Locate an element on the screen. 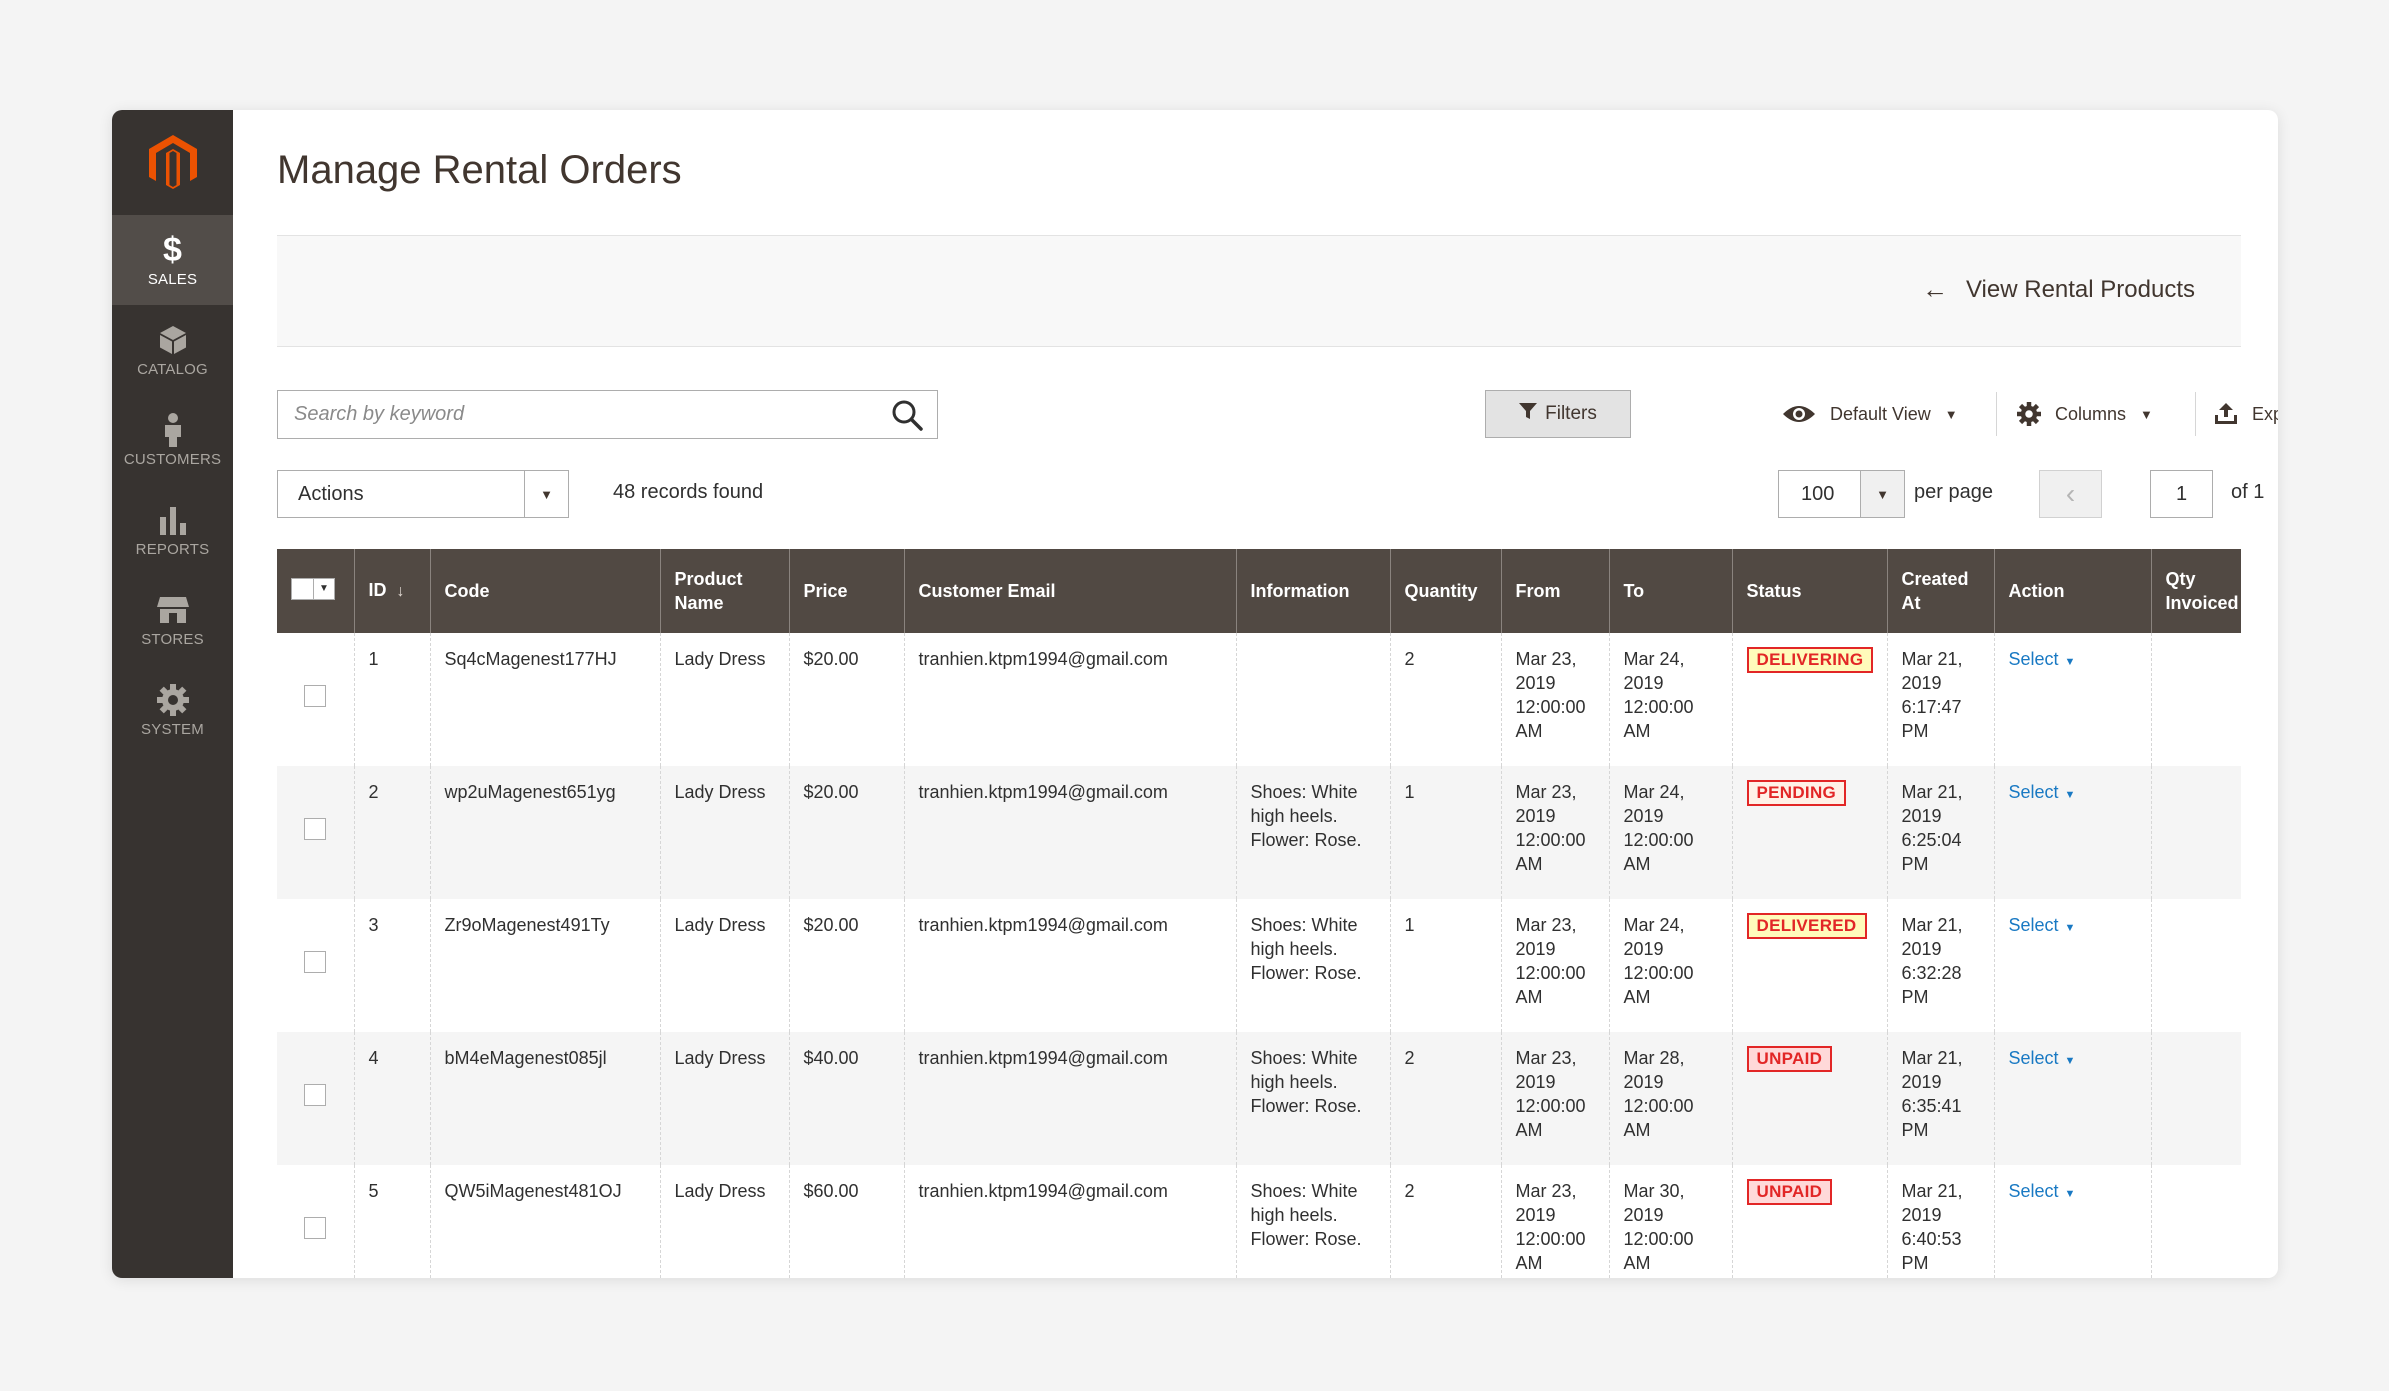 The height and width of the screenshot is (1391, 2389). bar-chart-icon is located at coordinates (173, 520).